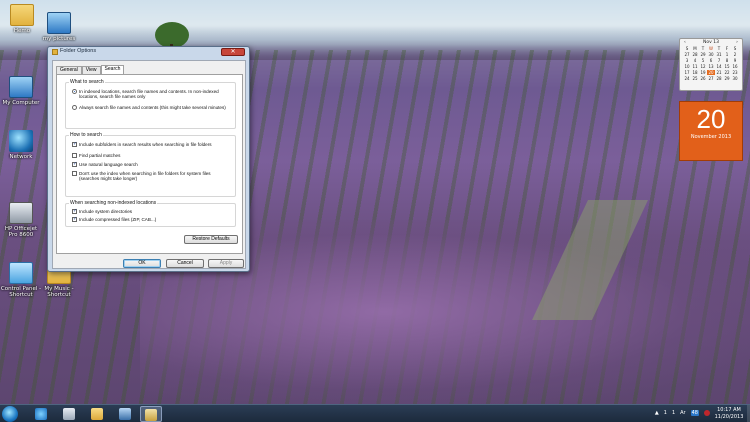 Image resolution: width=750 pixels, height=422 pixels. Describe the element at coordinates (59, 27) in the screenshot. I see `desktop-icon-my-pictures: my pictures` at that location.